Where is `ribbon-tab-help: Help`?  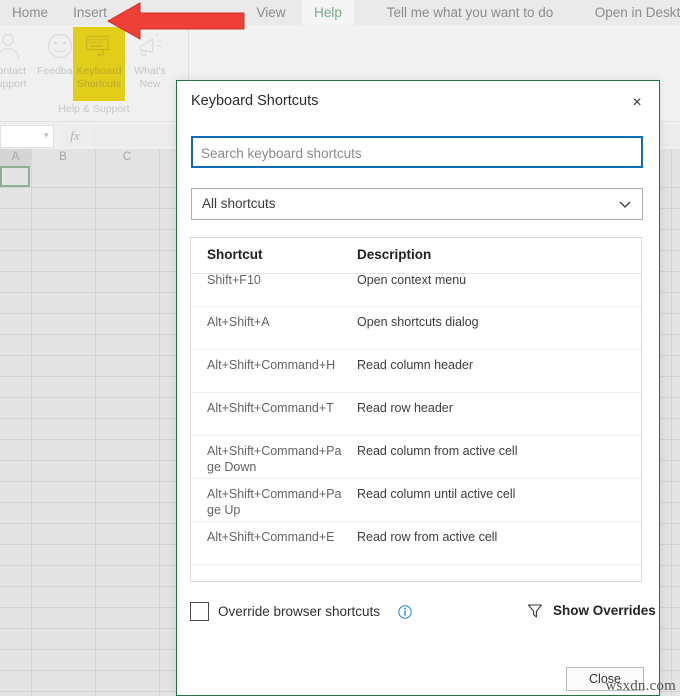
ribbon-tab-help: Help is located at coordinates (328, 12).